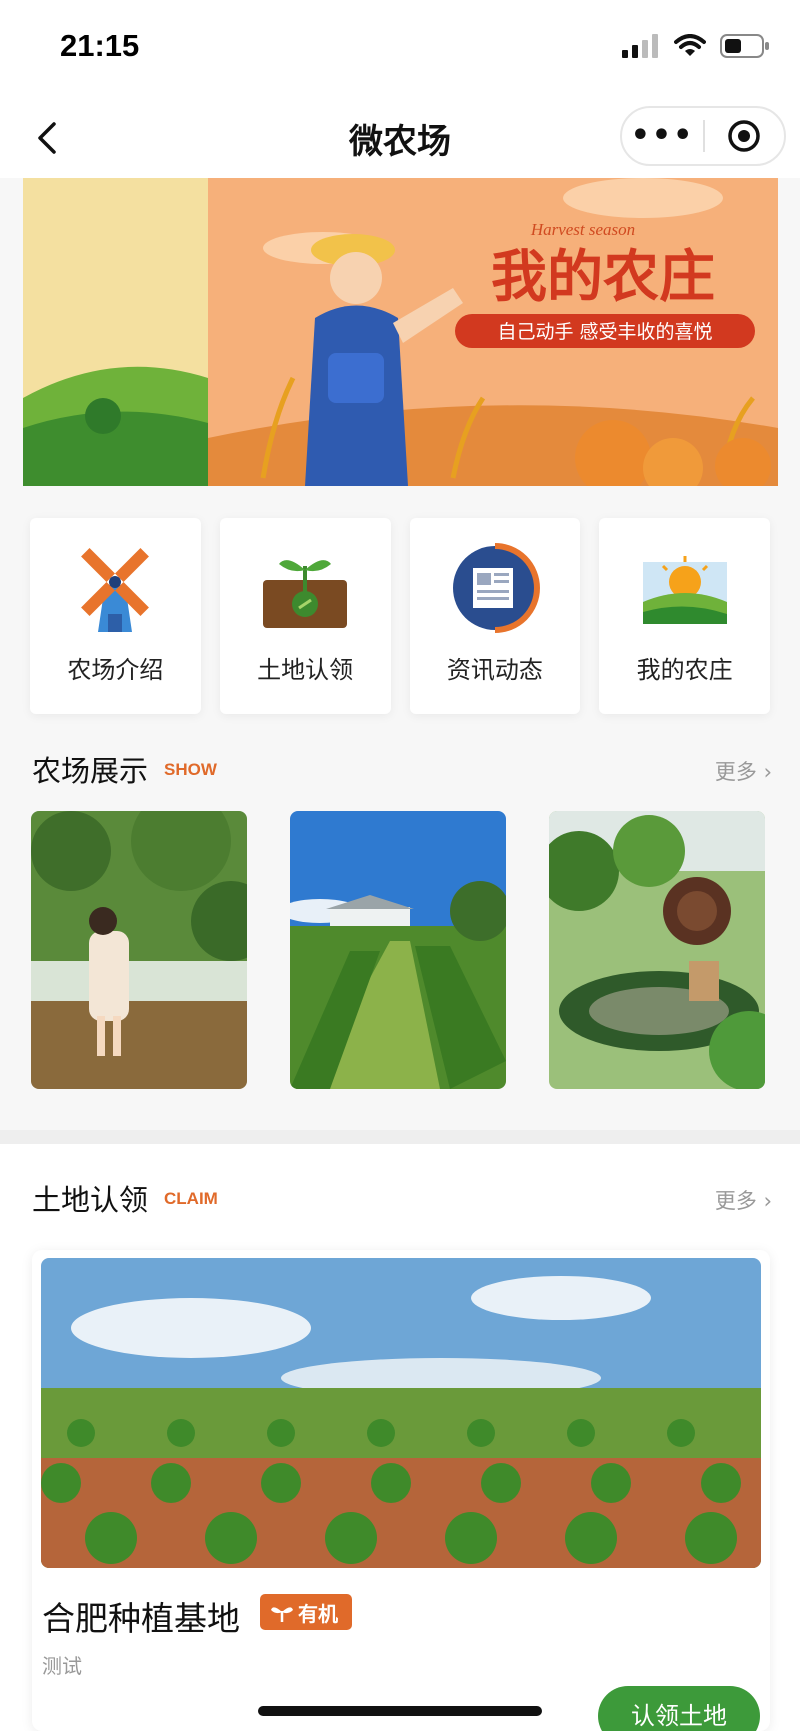  I want to click on banner-script-text: Harvest season, so click(582, 229).